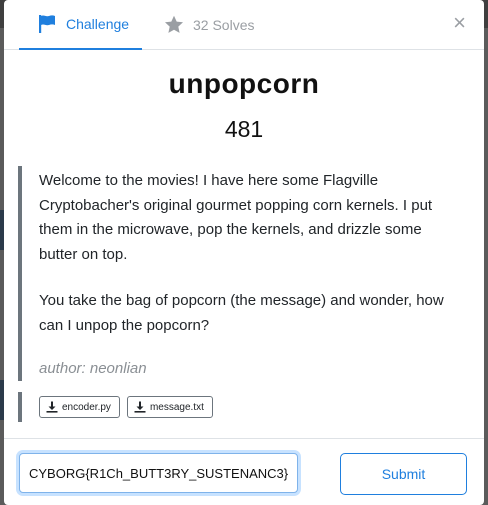 This screenshot has height=505, width=488. Describe the element at coordinates (98, 24) in the screenshot. I see `tab-challenge-label: Challenge` at that location.